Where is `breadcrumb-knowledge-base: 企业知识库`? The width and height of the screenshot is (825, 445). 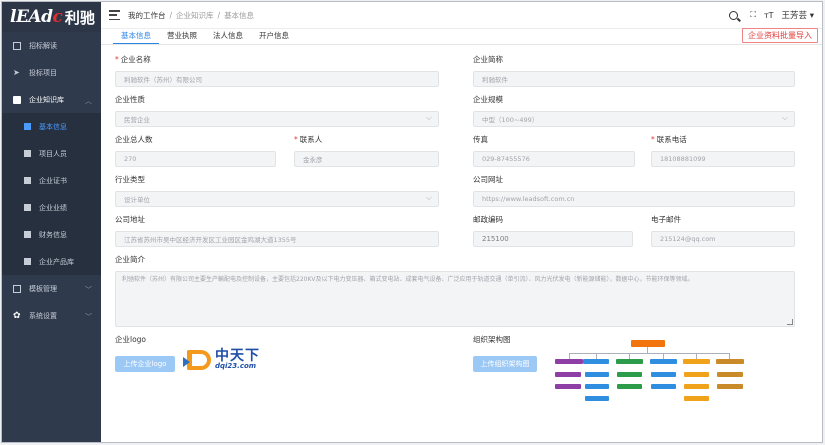 breadcrumb-knowledge-base: 企业知识库 is located at coordinates (195, 15).